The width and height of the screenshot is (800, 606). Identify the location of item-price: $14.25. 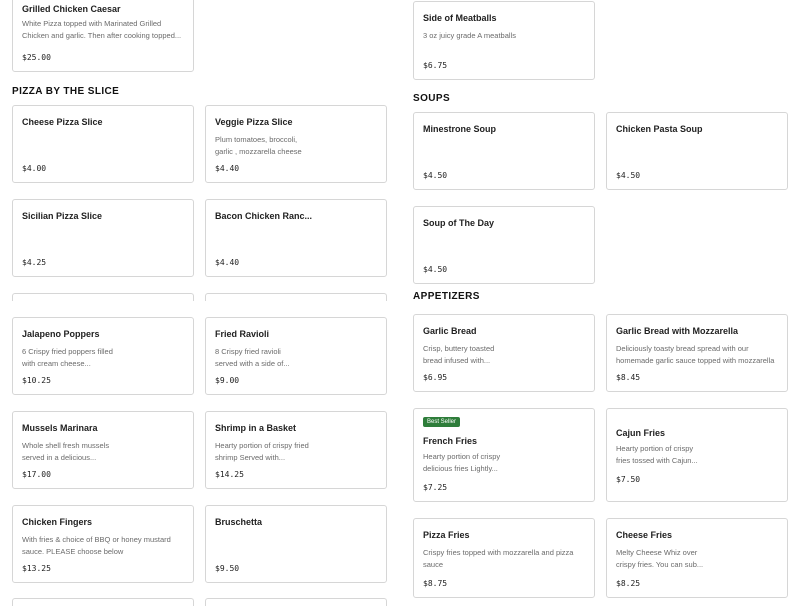
(229, 474).